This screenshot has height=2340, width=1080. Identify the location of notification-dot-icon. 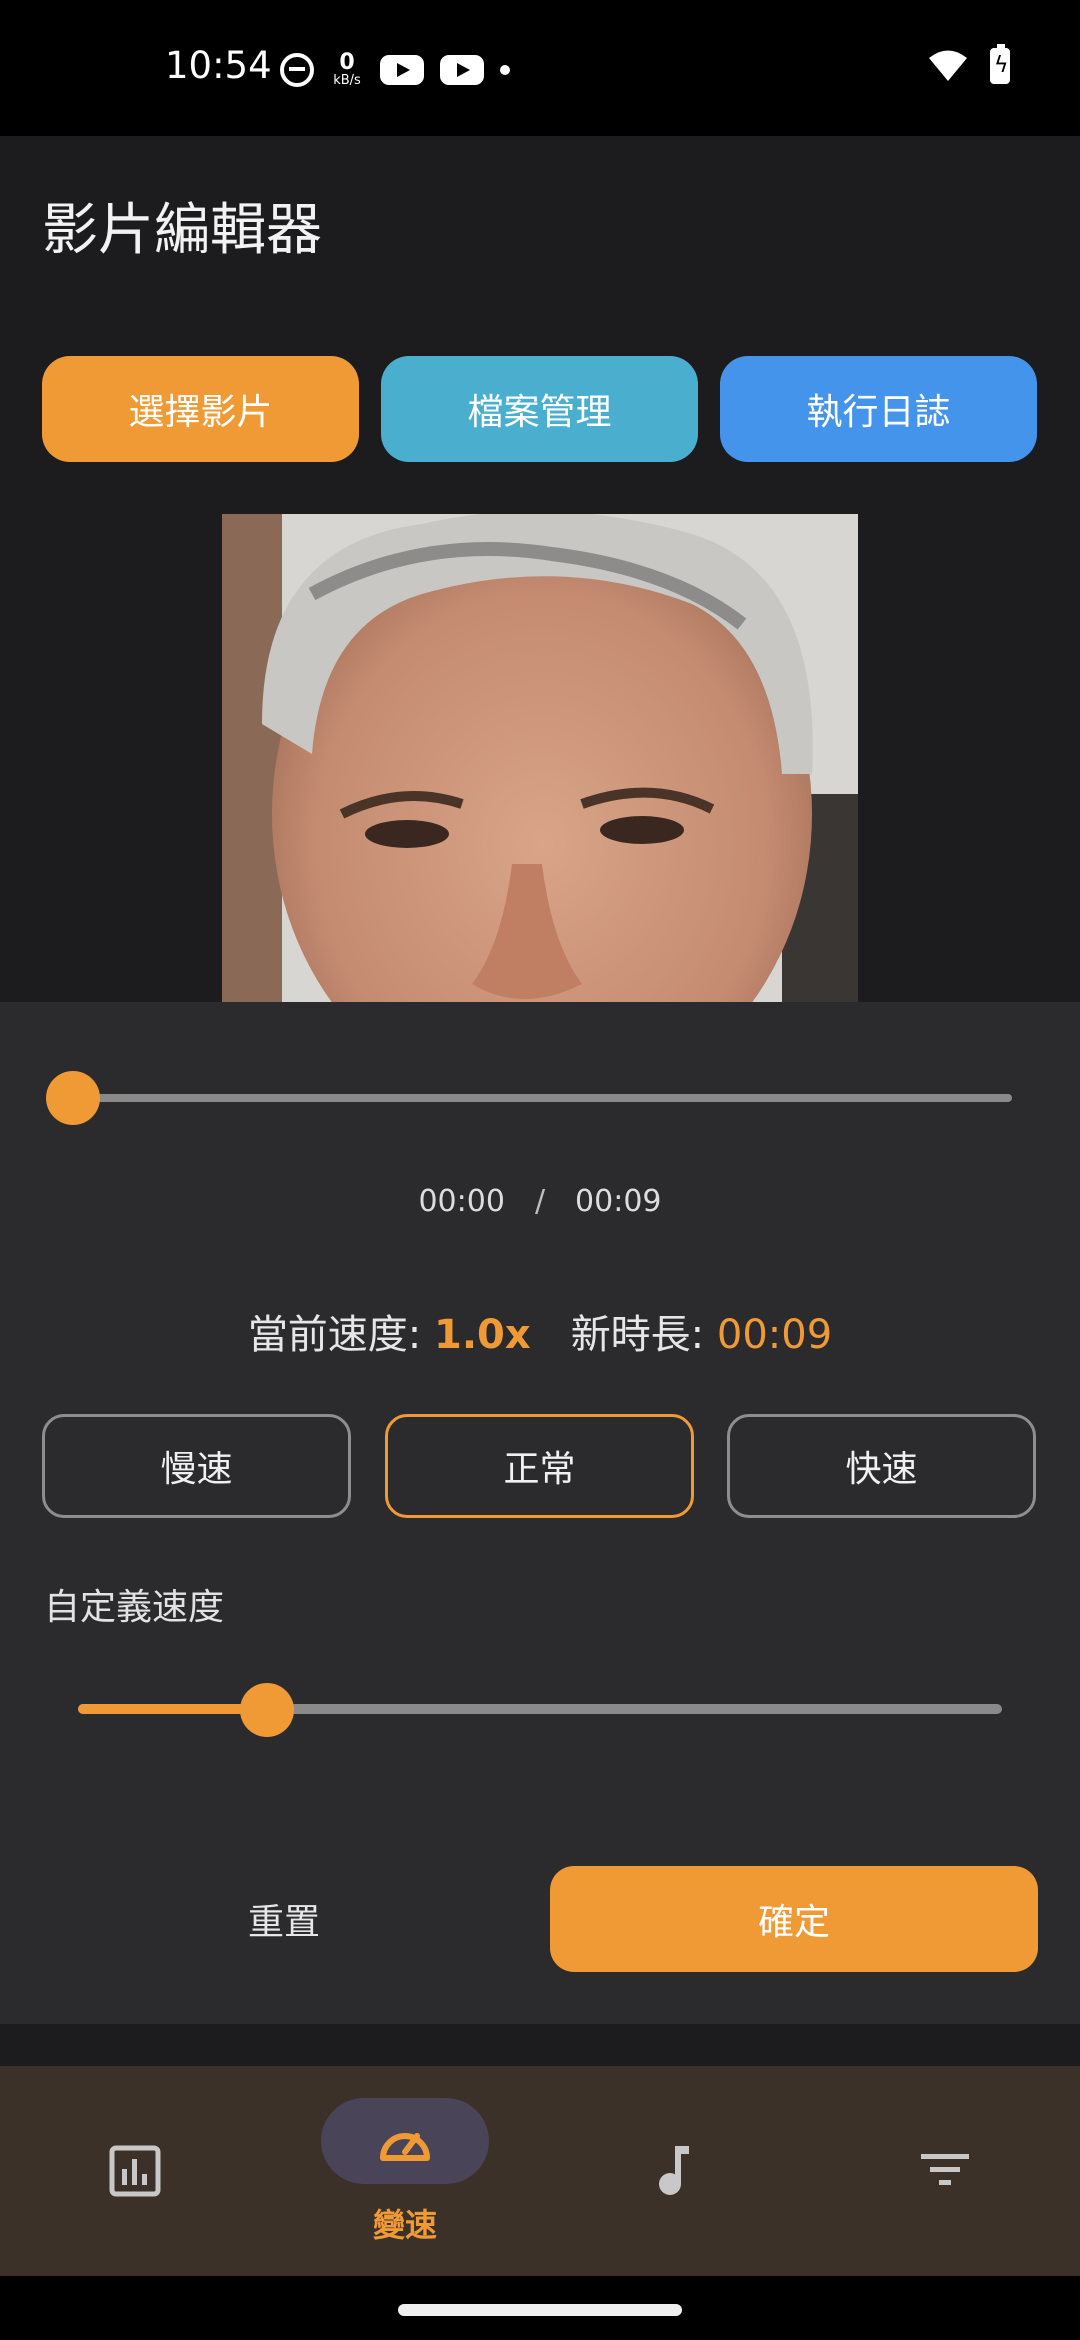
(505, 70).